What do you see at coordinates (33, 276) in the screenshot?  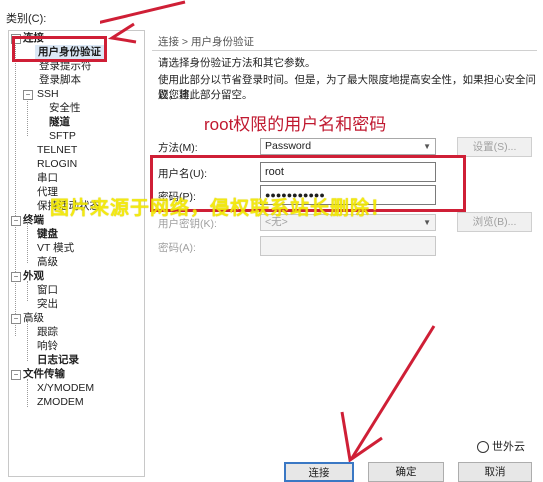 I see `tree-item-appearance: 外观` at bounding box center [33, 276].